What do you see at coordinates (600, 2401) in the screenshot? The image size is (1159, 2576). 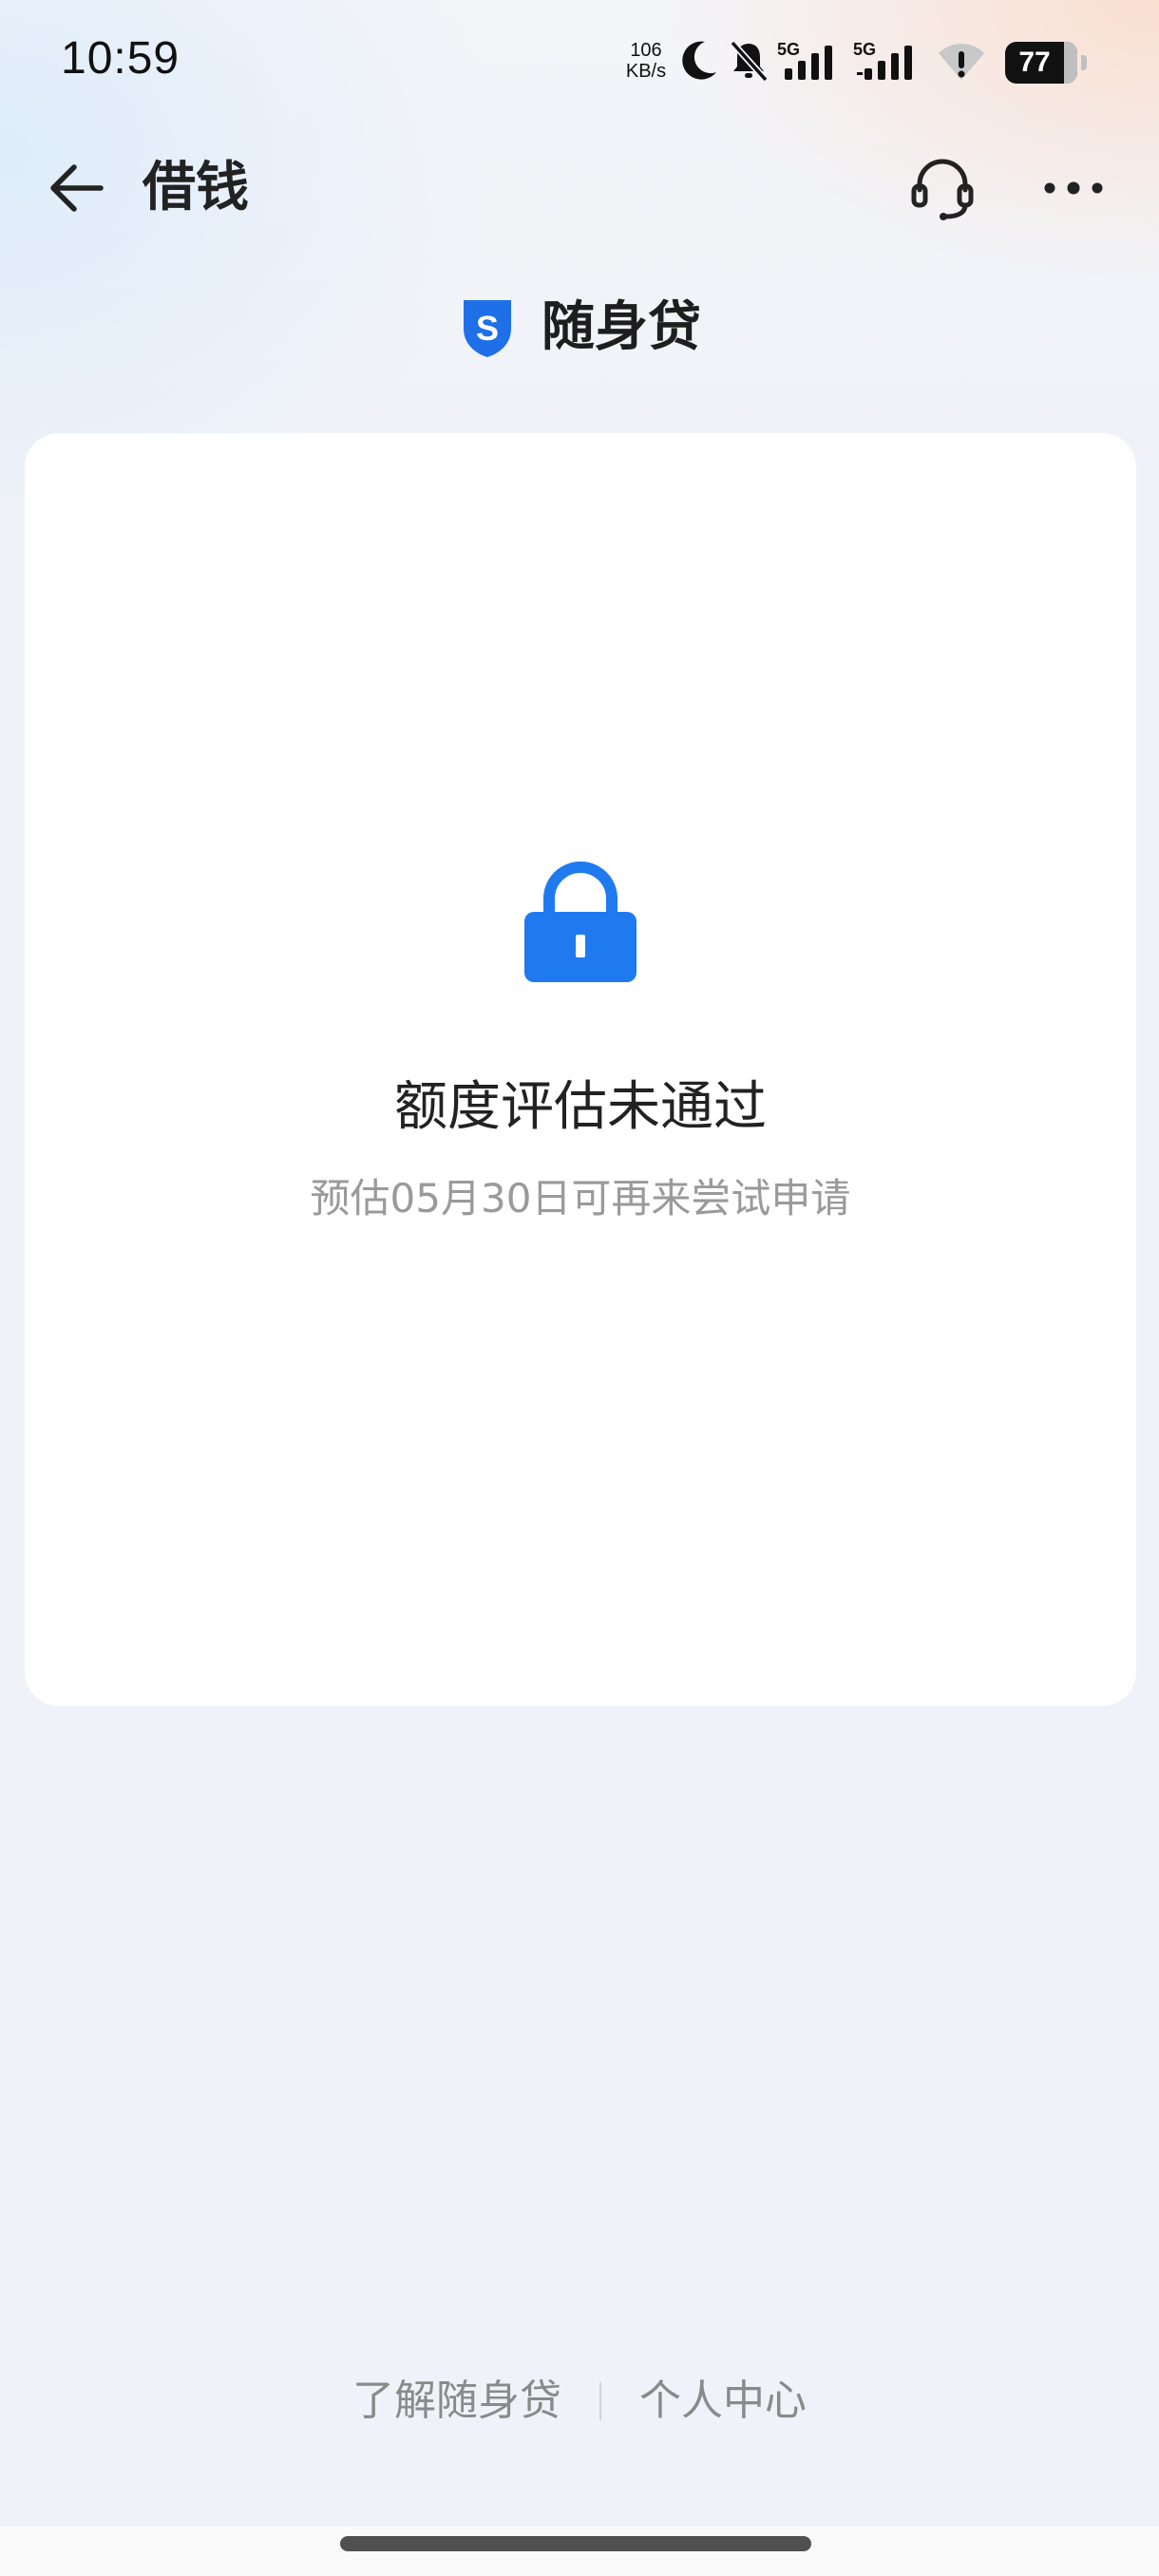 I see `footer-divider` at bounding box center [600, 2401].